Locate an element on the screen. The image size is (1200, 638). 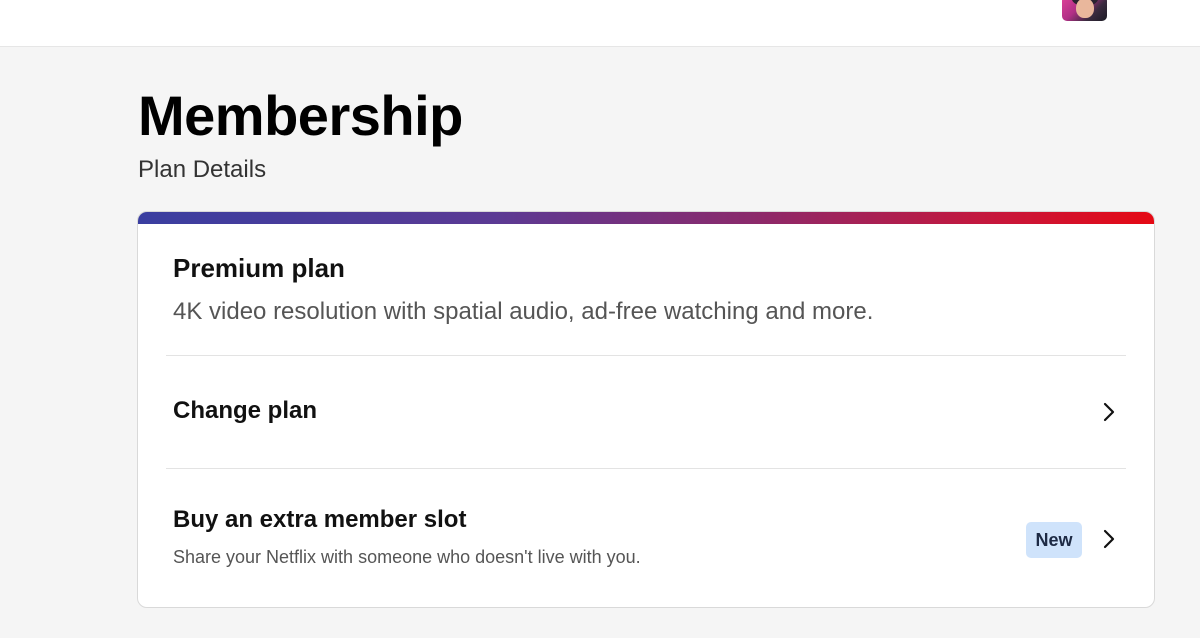
extra-member-label: Buy an extra member slot is located at coordinates (320, 519).